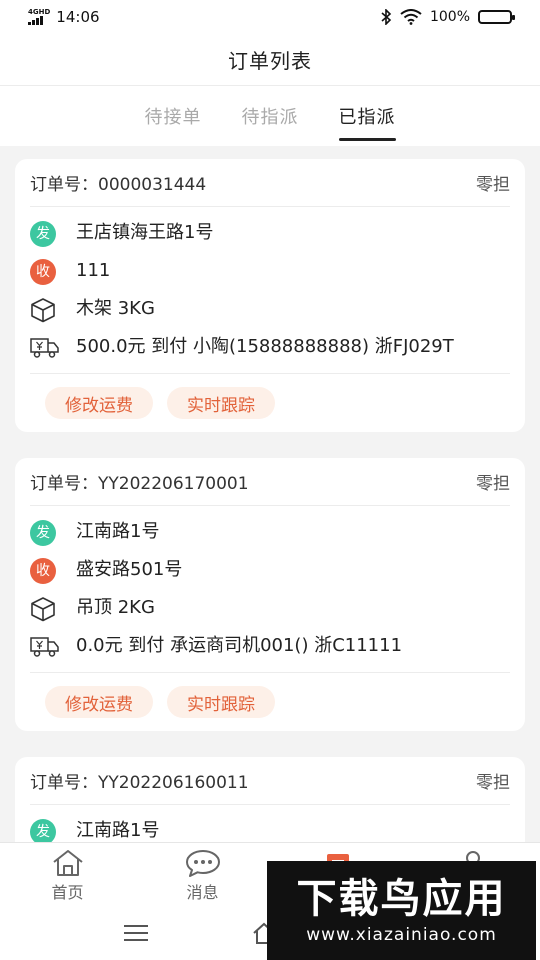 Image resolution: width=540 pixels, height=960 pixels. I want to click on order-details: 发 江南路1号, so click(270, 823).